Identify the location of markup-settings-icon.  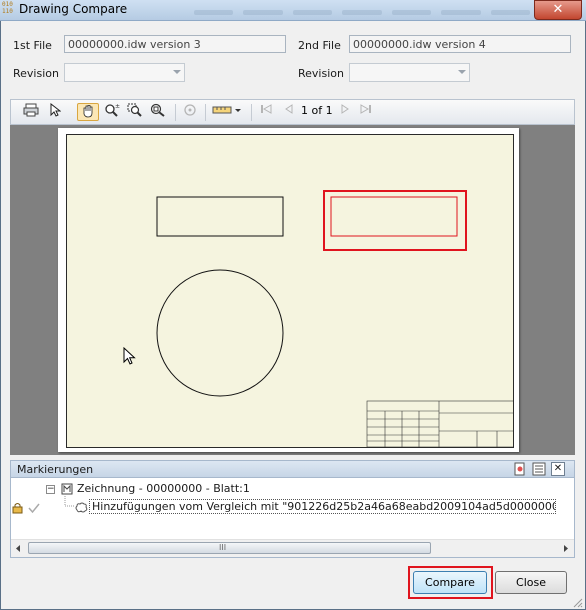
(520, 469).